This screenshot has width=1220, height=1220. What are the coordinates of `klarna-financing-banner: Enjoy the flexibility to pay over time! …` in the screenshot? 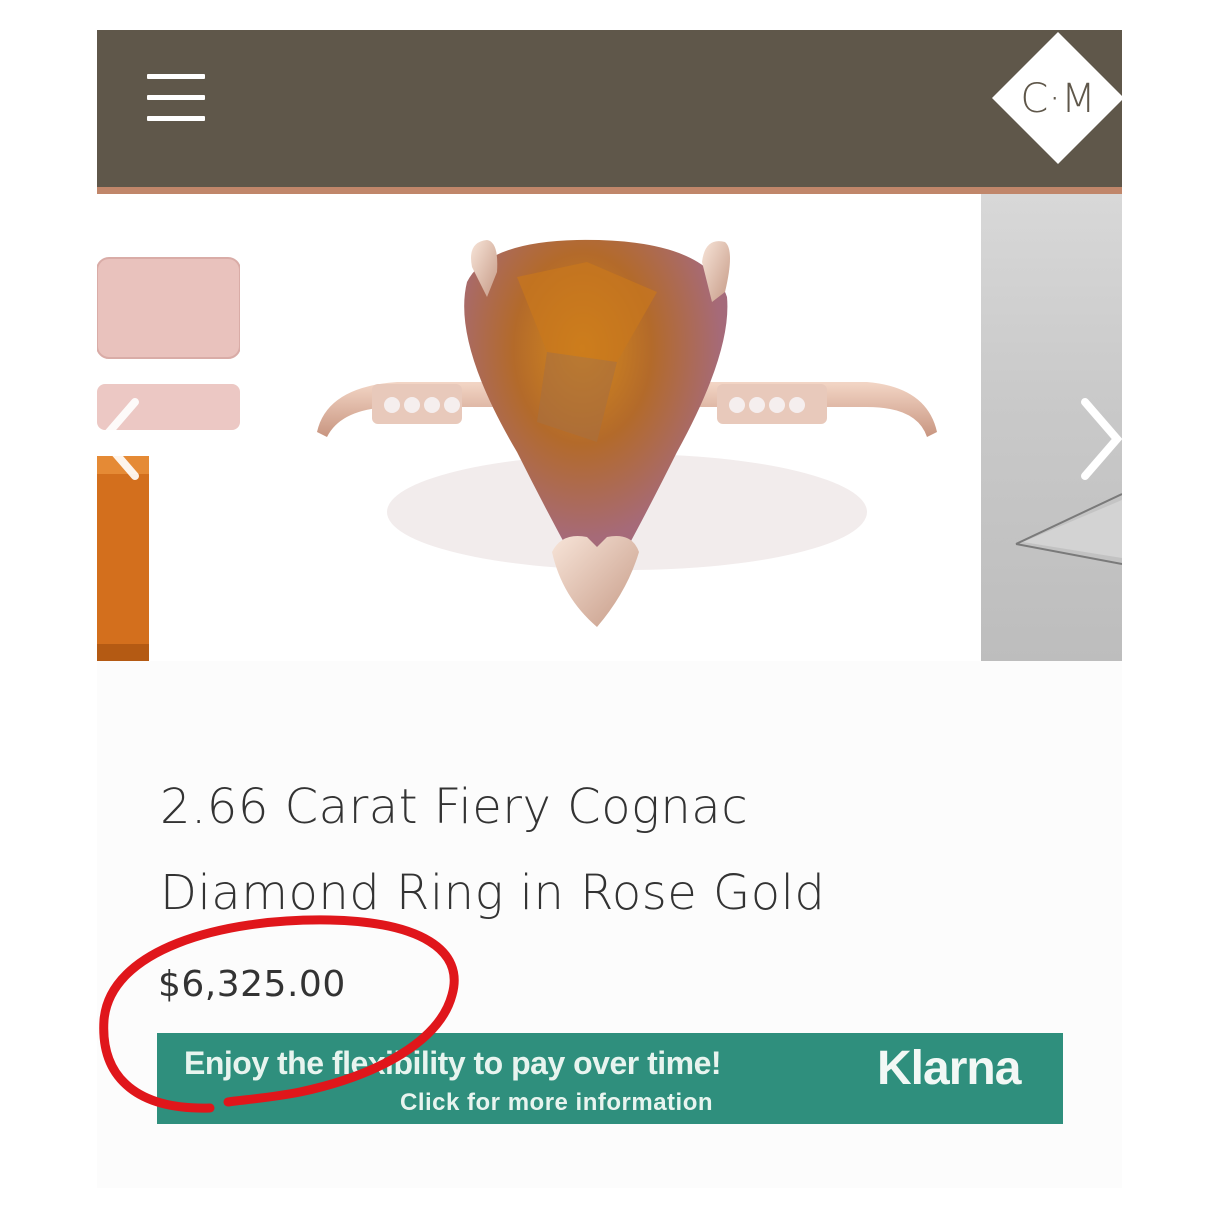 It's located at (610, 1078).